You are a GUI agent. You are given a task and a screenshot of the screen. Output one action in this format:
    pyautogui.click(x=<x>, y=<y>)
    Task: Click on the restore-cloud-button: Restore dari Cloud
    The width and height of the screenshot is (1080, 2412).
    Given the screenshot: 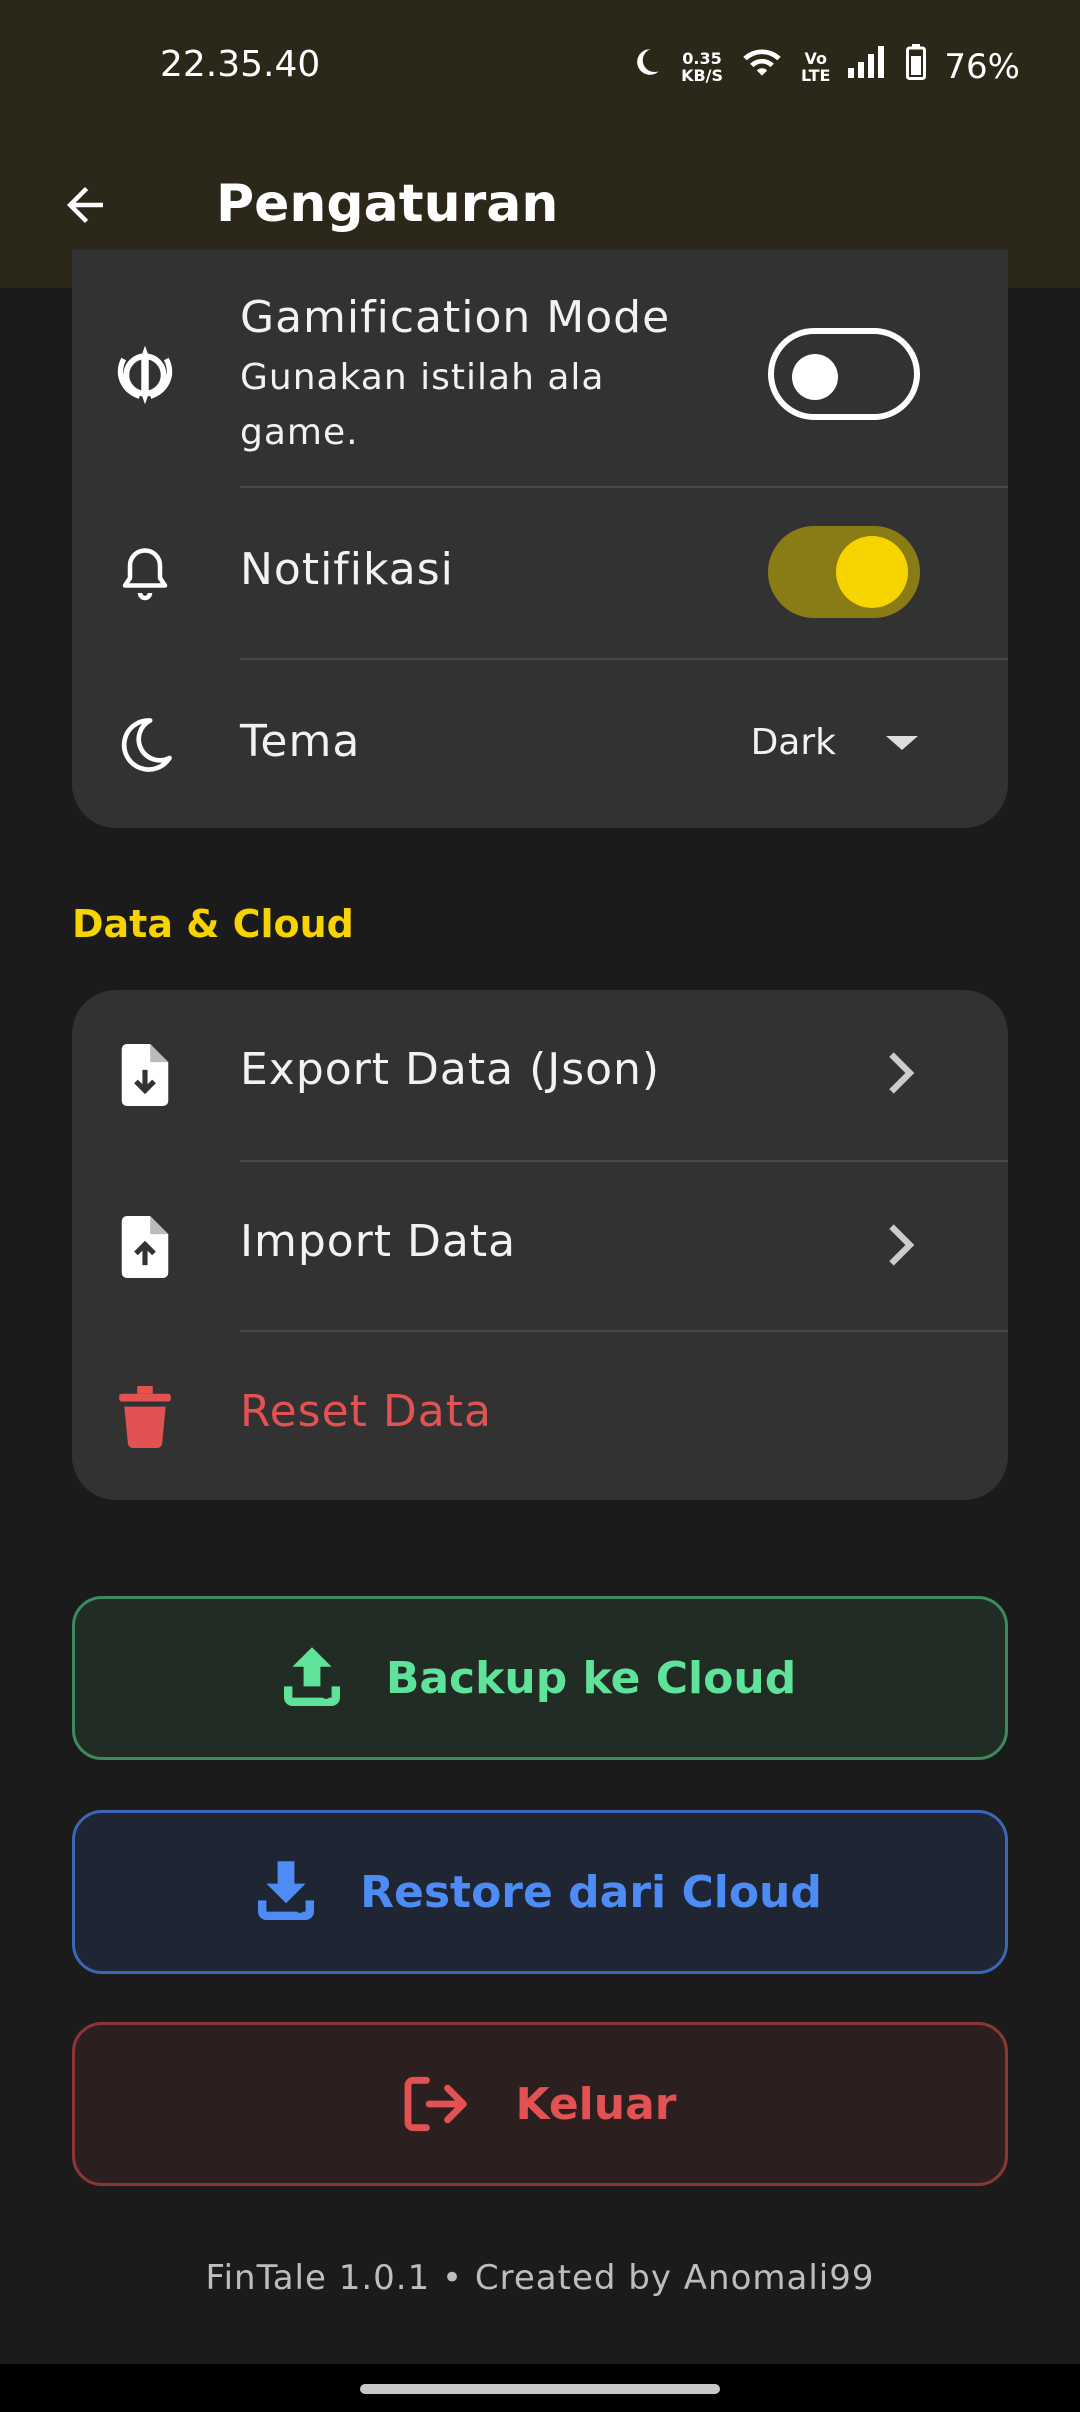 What is the action you would take?
    pyautogui.click(x=540, y=1892)
    